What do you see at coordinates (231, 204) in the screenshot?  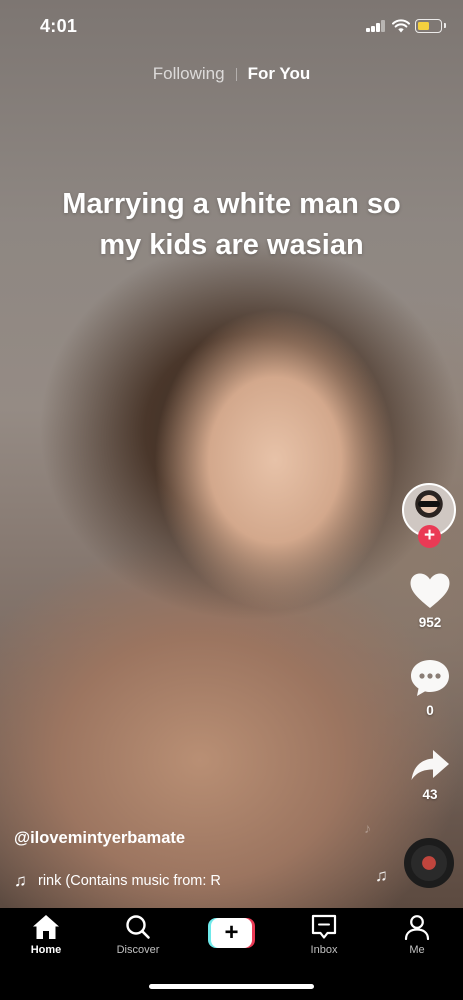 I see `caption-line-1: Marrying a white man so` at bounding box center [231, 204].